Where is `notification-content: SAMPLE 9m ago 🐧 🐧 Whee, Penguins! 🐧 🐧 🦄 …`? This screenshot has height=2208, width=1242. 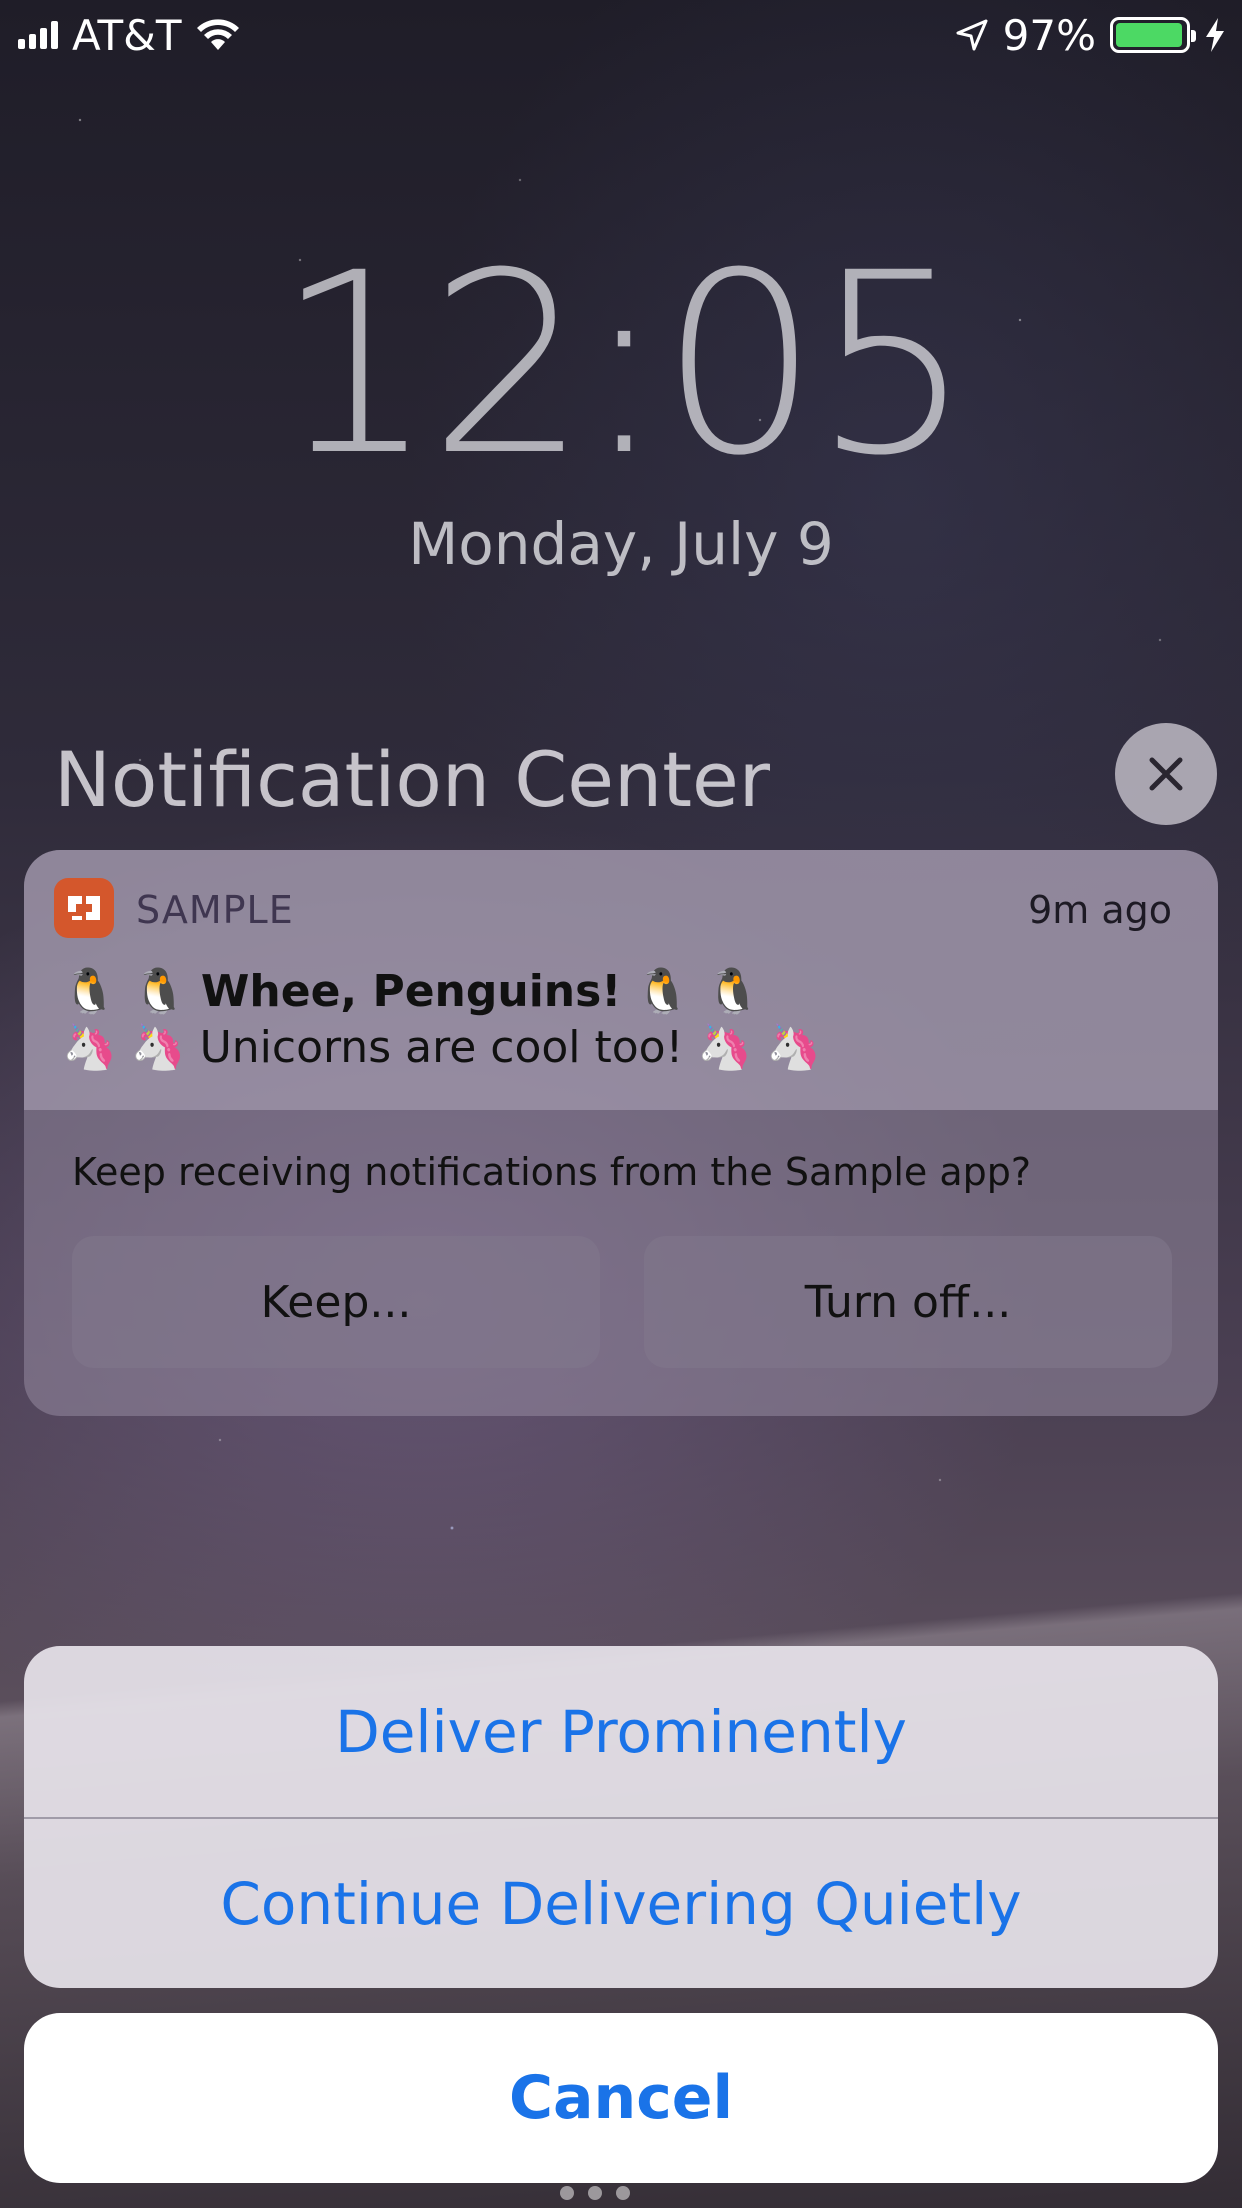
notification-content: SAMPLE 9m ago 🐧 🐧 Whee, Penguins! 🐧 🐧 🦄 … is located at coordinates (621, 980).